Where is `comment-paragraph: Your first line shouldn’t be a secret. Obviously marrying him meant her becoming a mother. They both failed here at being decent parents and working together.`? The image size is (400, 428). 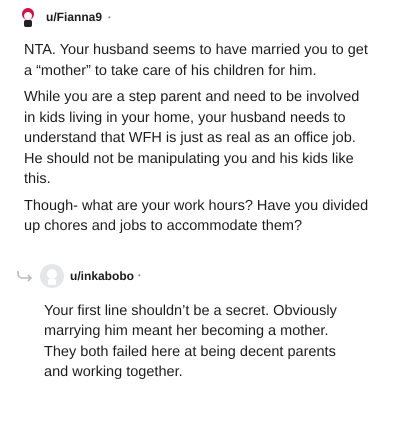 comment-paragraph: Your first line shouldn’t be a secret. Obviously marrying him meant her becoming a mother. They both failed here at being decent parents and working together. is located at coordinates (191, 342).